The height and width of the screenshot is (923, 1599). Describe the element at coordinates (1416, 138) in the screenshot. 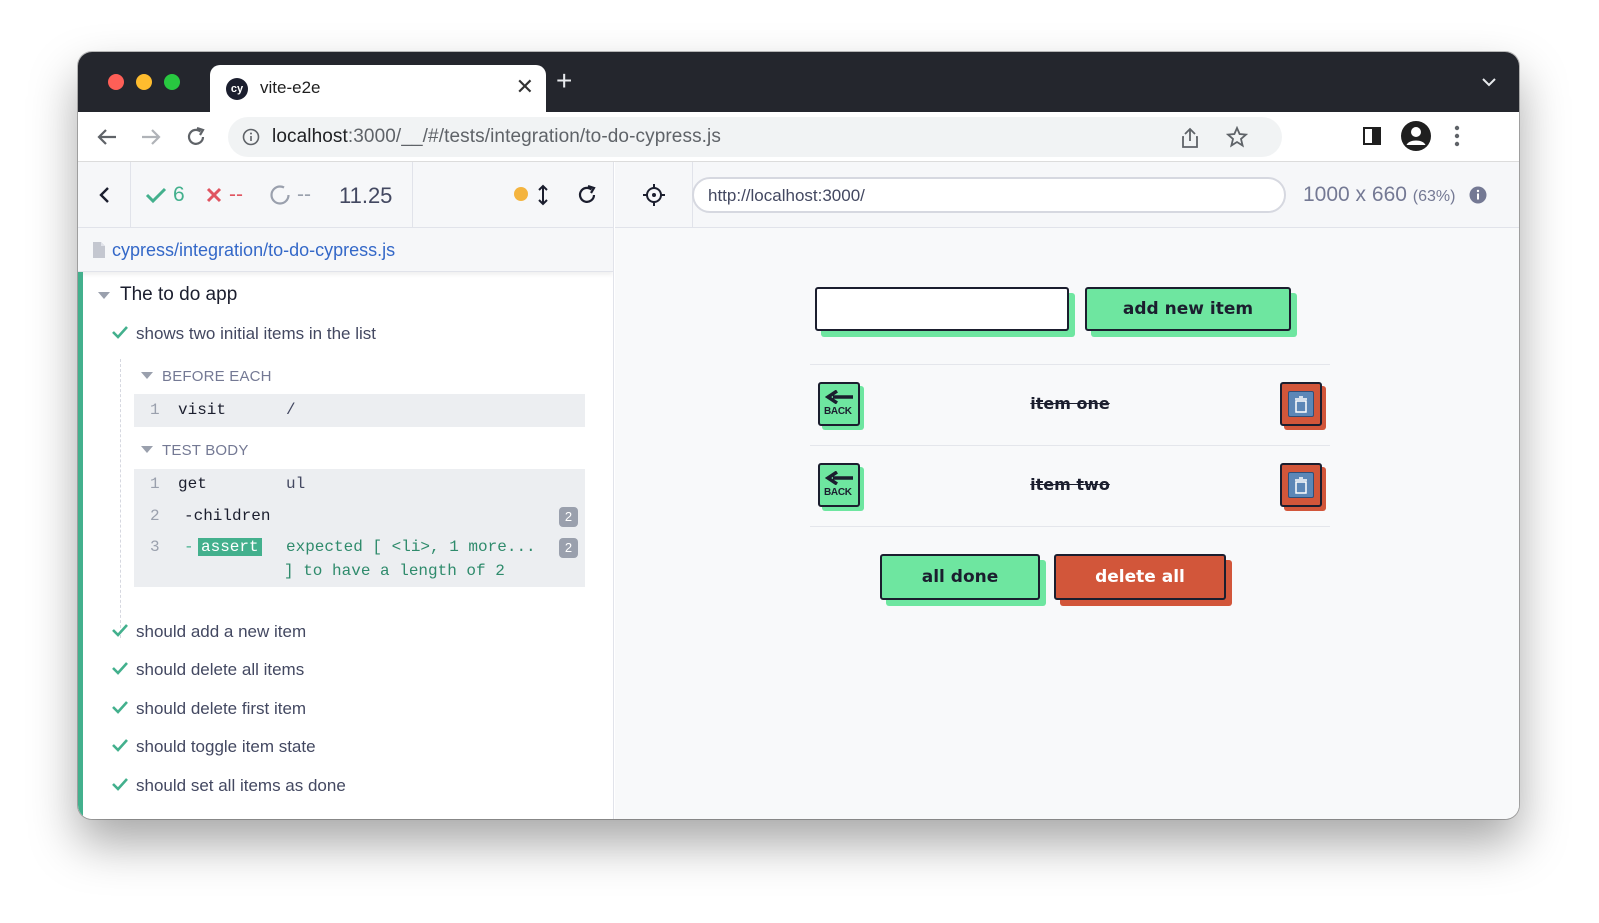

I see `profile-avatar-icon` at that location.